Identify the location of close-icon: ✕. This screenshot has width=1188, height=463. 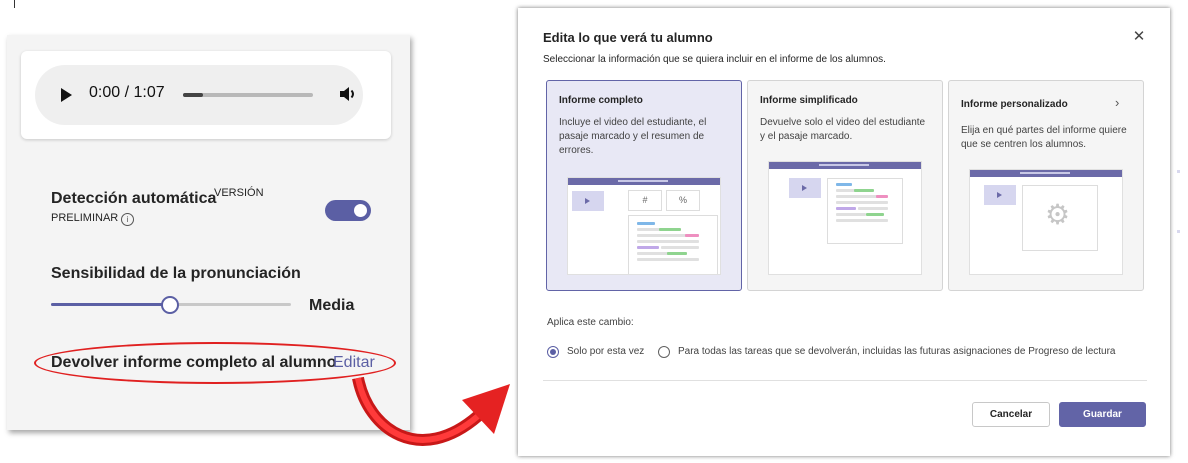
(1139, 36).